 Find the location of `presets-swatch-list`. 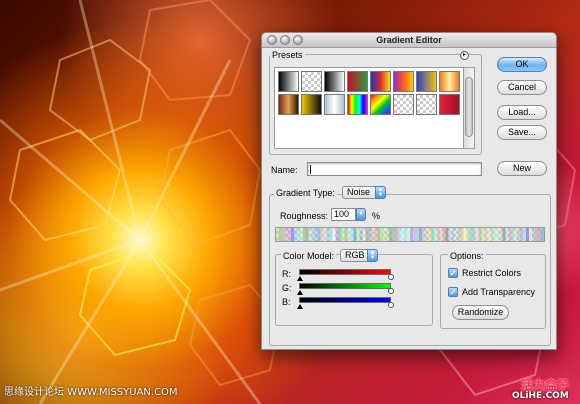

presets-swatch-list is located at coordinates (369, 108).